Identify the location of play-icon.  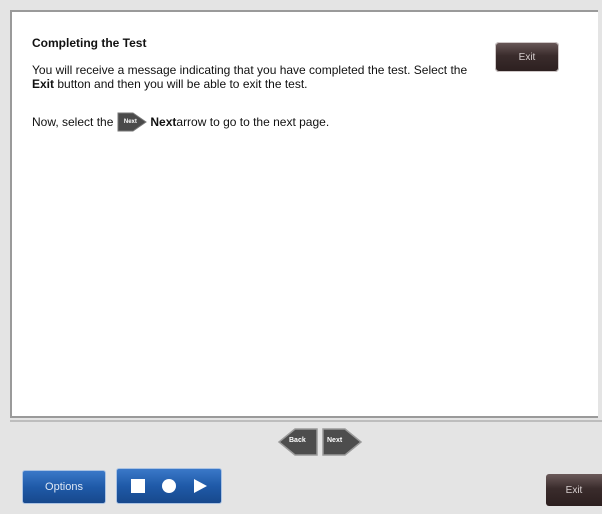
(200, 486).